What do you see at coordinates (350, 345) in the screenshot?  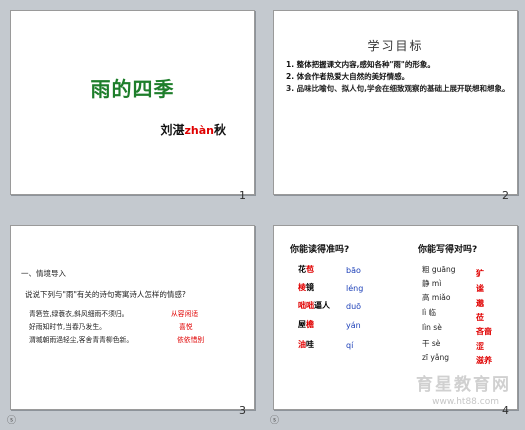 I see `pinyin: qí` at bounding box center [350, 345].